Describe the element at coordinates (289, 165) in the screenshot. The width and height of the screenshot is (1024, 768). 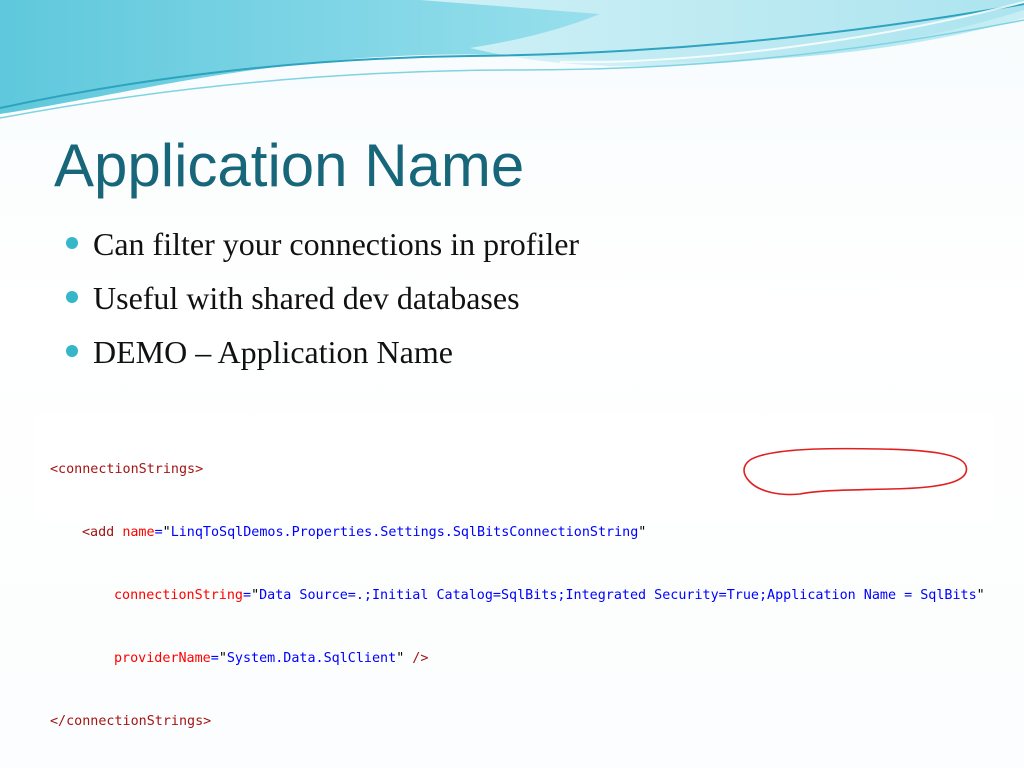
I see `slide-title: Application Name` at that location.